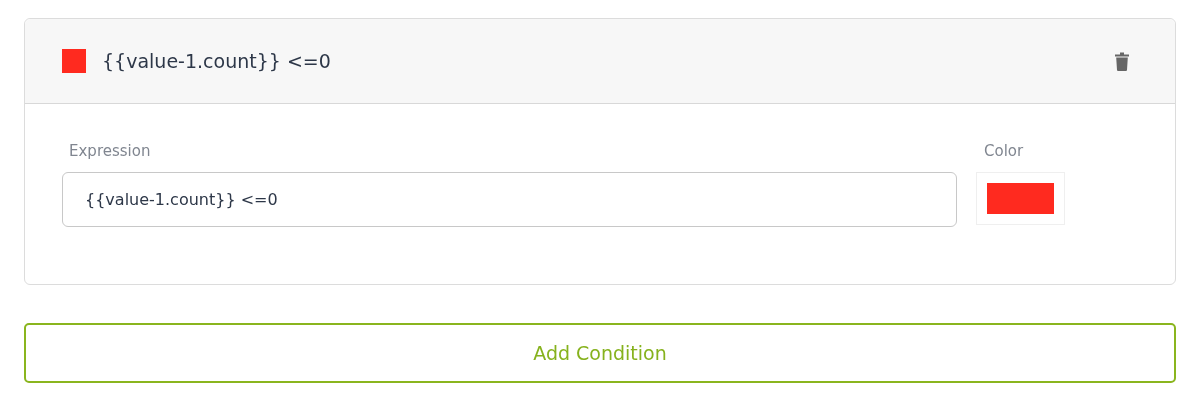  Describe the element at coordinates (1004, 151) in the screenshot. I see `field-label: Color` at that location.